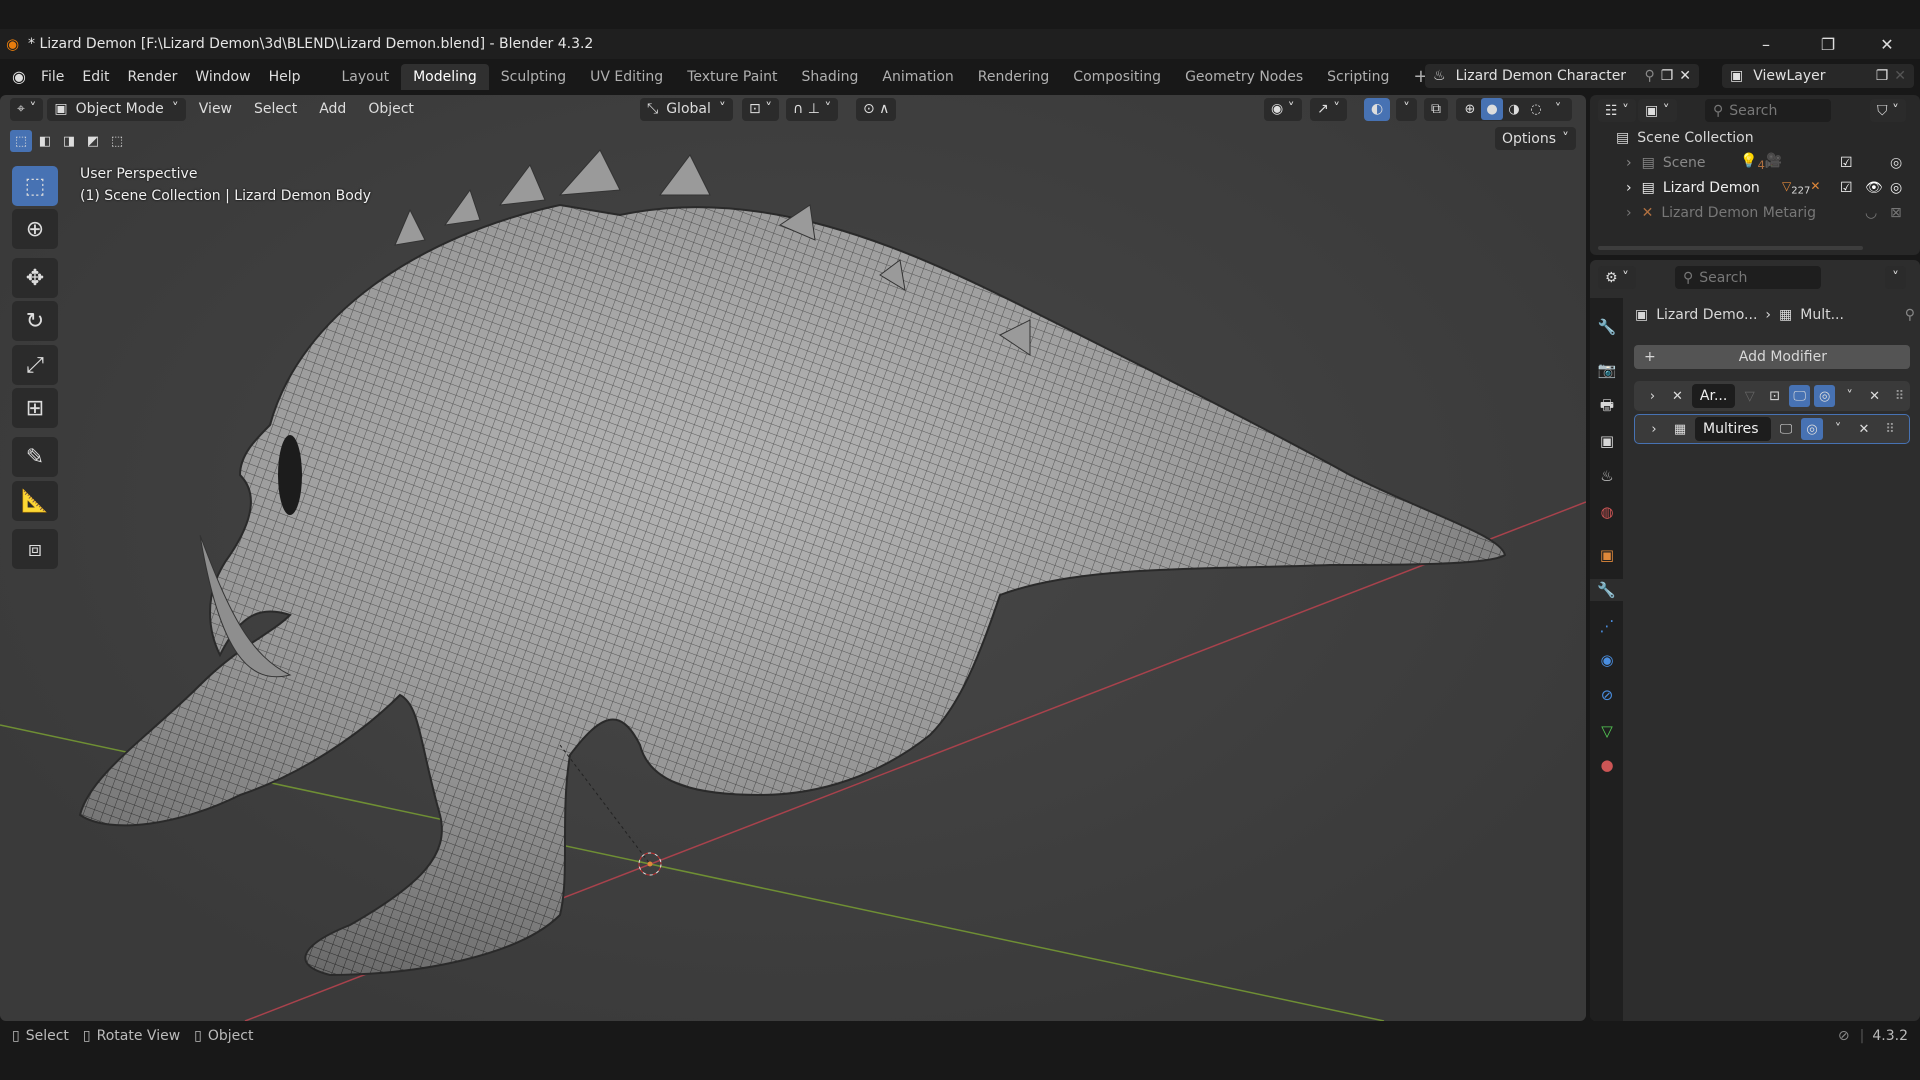 This screenshot has width=1920, height=1080. What do you see at coordinates (35, 321) in the screenshot?
I see `rotate-tool: ↻` at bounding box center [35, 321].